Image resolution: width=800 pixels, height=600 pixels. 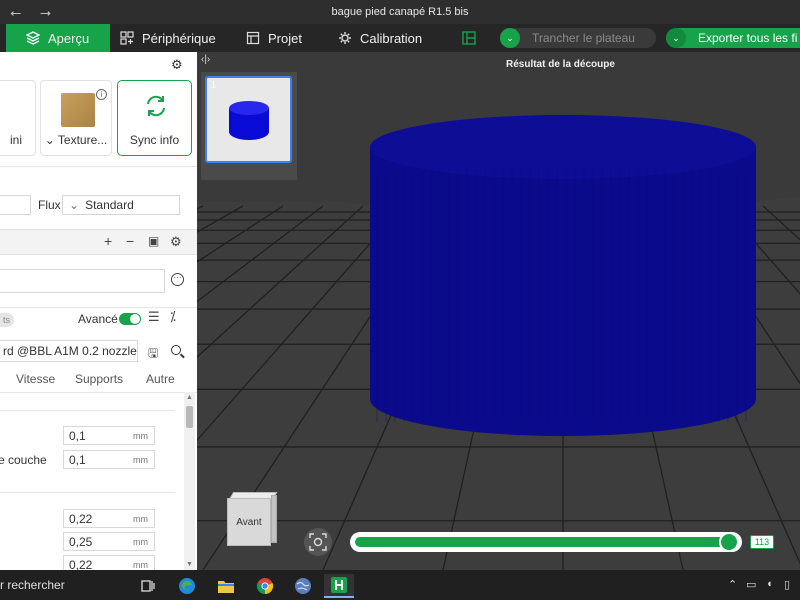 What do you see at coordinates (560, 64) in the screenshot?
I see `slice-result-label: Résultat de la découpe` at bounding box center [560, 64].